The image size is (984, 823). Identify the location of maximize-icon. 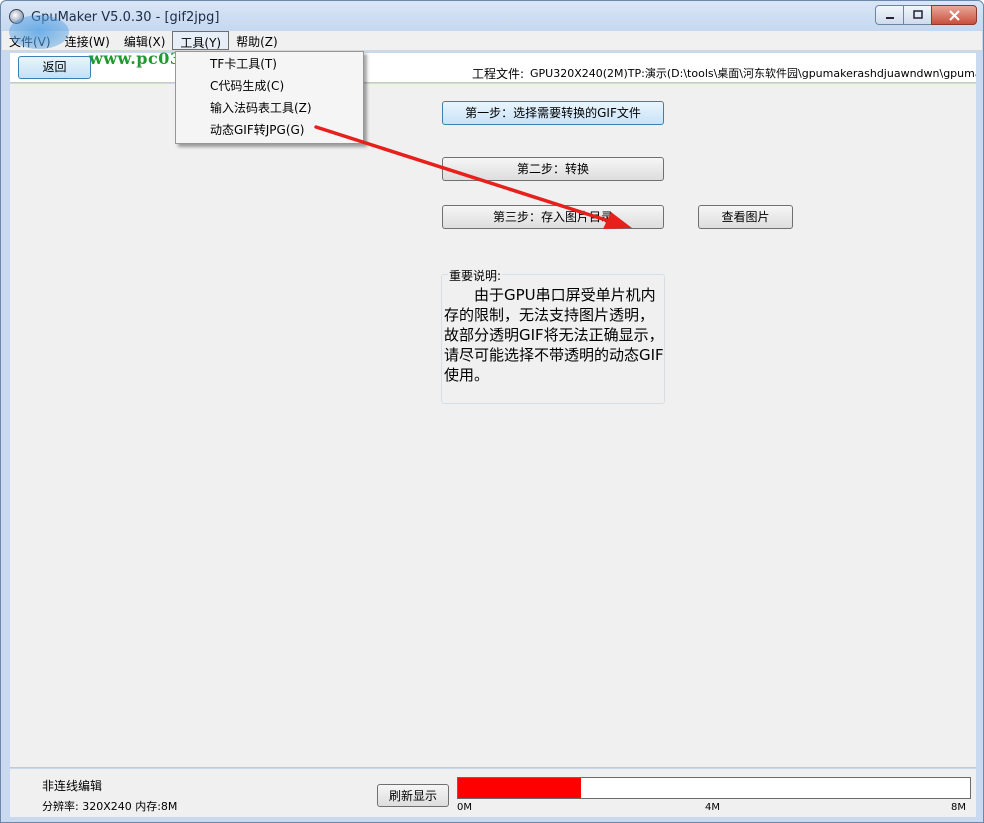
(917, 14).